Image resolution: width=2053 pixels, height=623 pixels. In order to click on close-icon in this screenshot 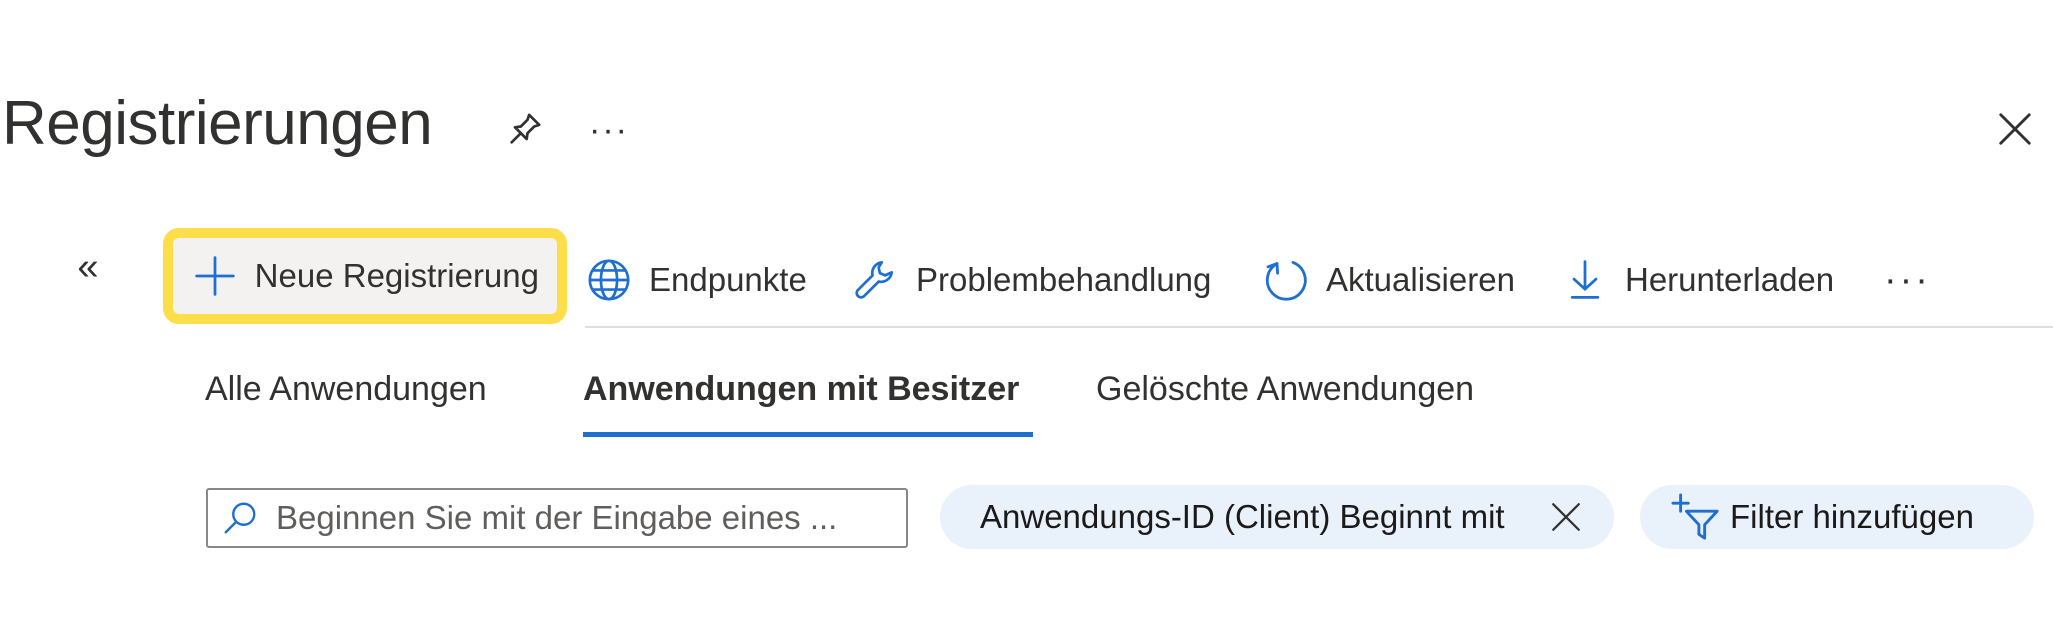, I will do `click(2015, 129)`.